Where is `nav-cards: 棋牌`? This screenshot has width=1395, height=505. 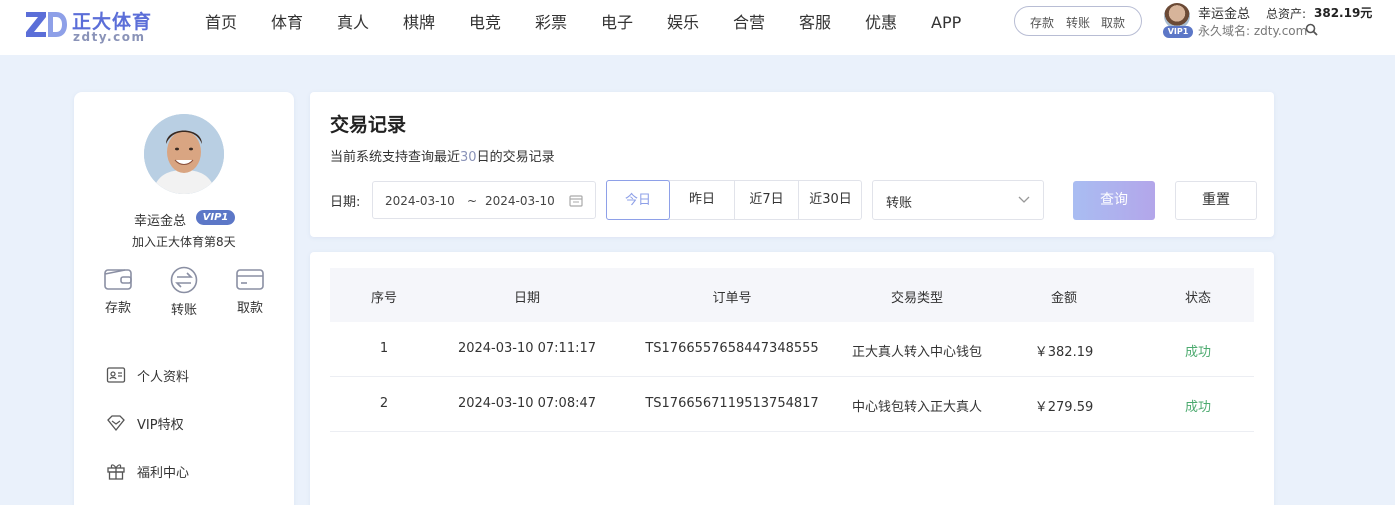 nav-cards: 棋牌 is located at coordinates (419, 23).